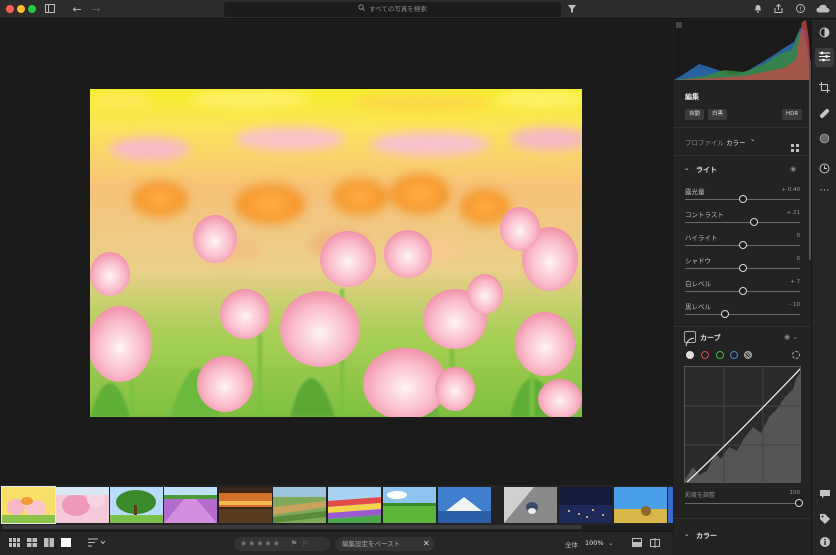  What do you see at coordinates (292, 527) in the screenshot?
I see `filmstrip-scrollbar` at bounding box center [292, 527].